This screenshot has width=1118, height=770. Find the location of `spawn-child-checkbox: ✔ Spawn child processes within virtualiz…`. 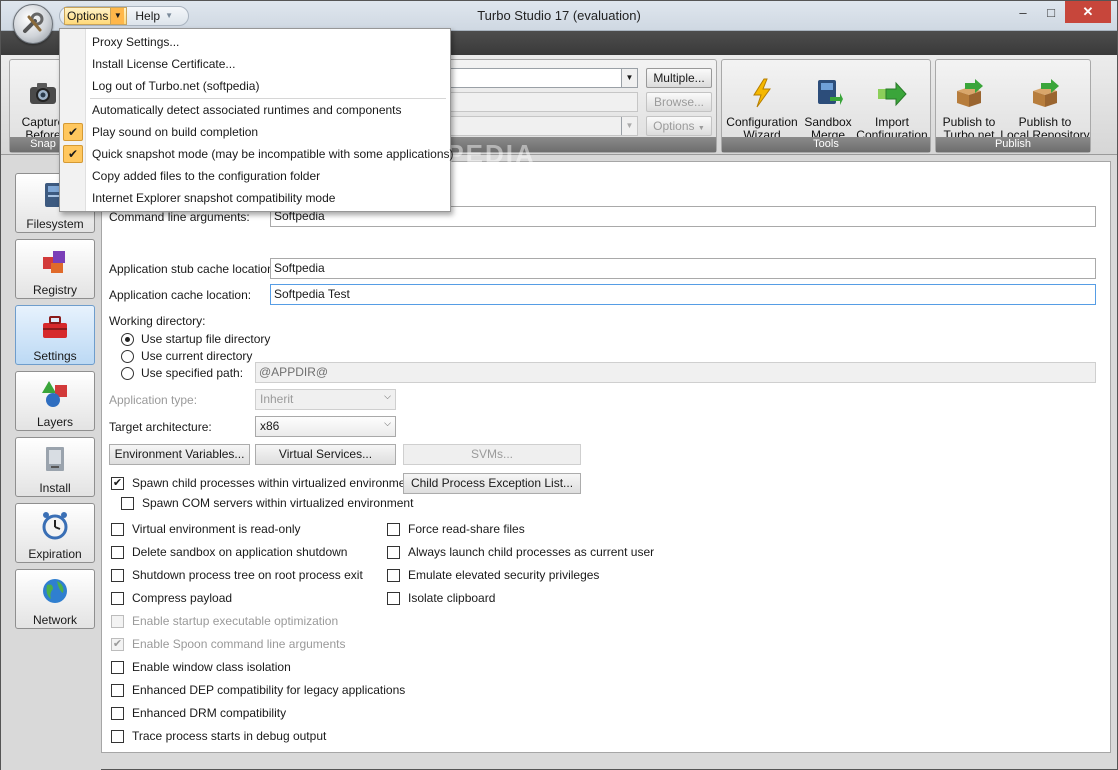

spawn-child-checkbox: ✔ Spawn child processes within virtualiz… is located at coordinates (263, 483).